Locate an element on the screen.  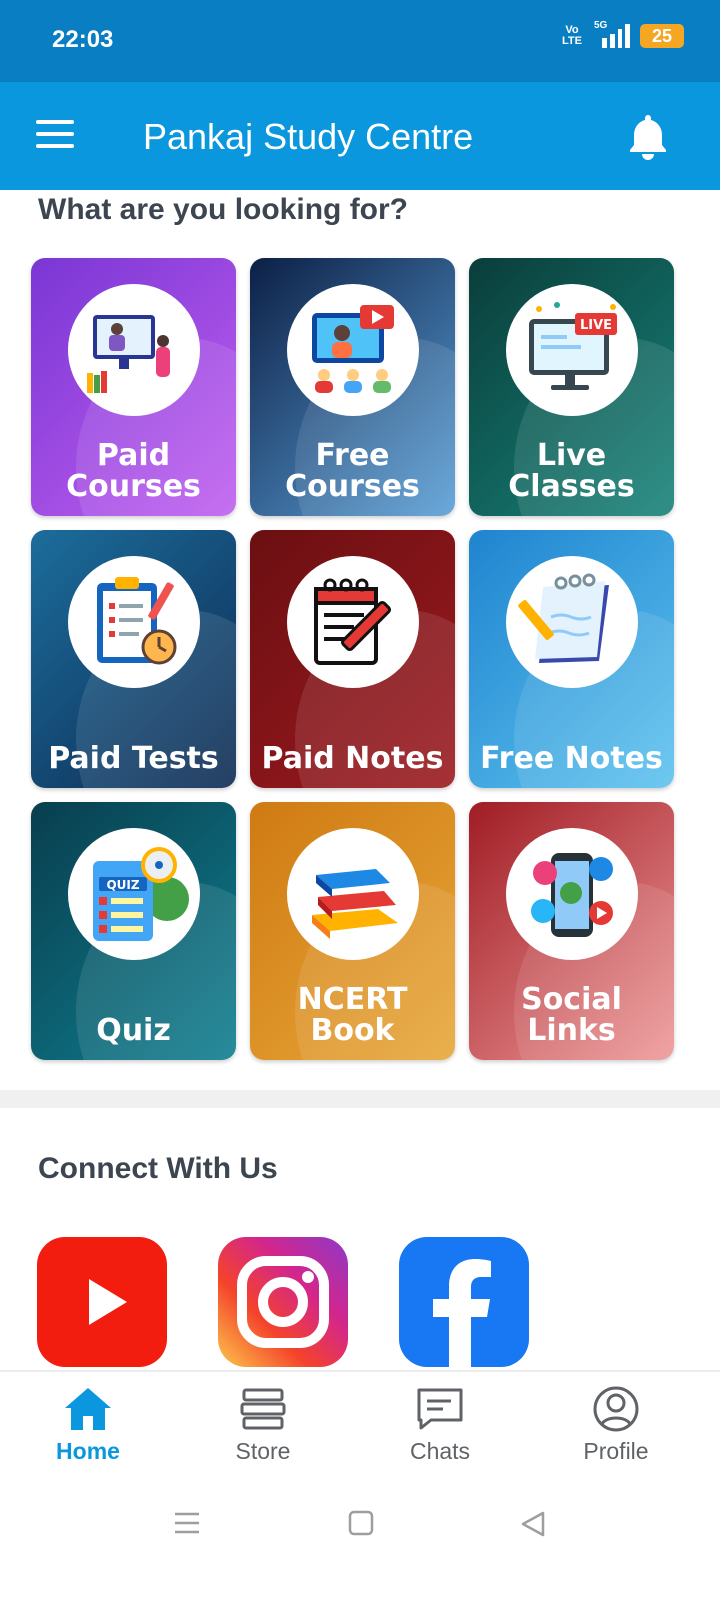
live-monitor-icon: LIVE is located at coordinates (571, 350).